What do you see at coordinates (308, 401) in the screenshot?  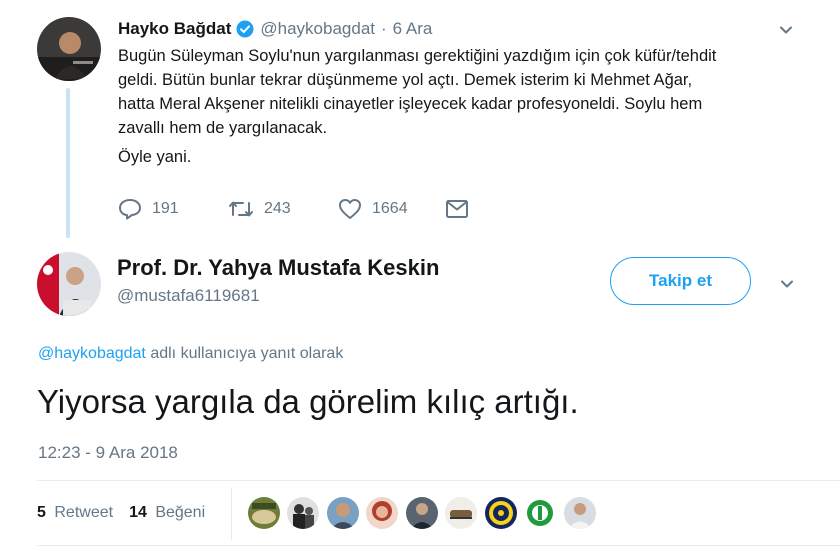 I see `reply-tweet-text: Yiyorsa yargıla da görelim kılıç artığı.` at bounding box center [308, 401].